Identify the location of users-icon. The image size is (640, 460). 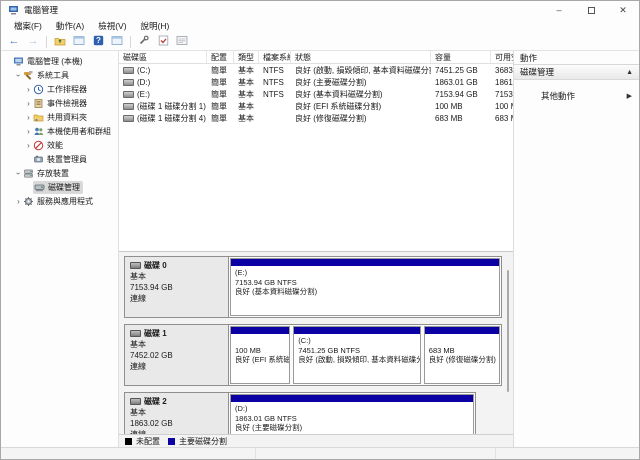
(38, 131).